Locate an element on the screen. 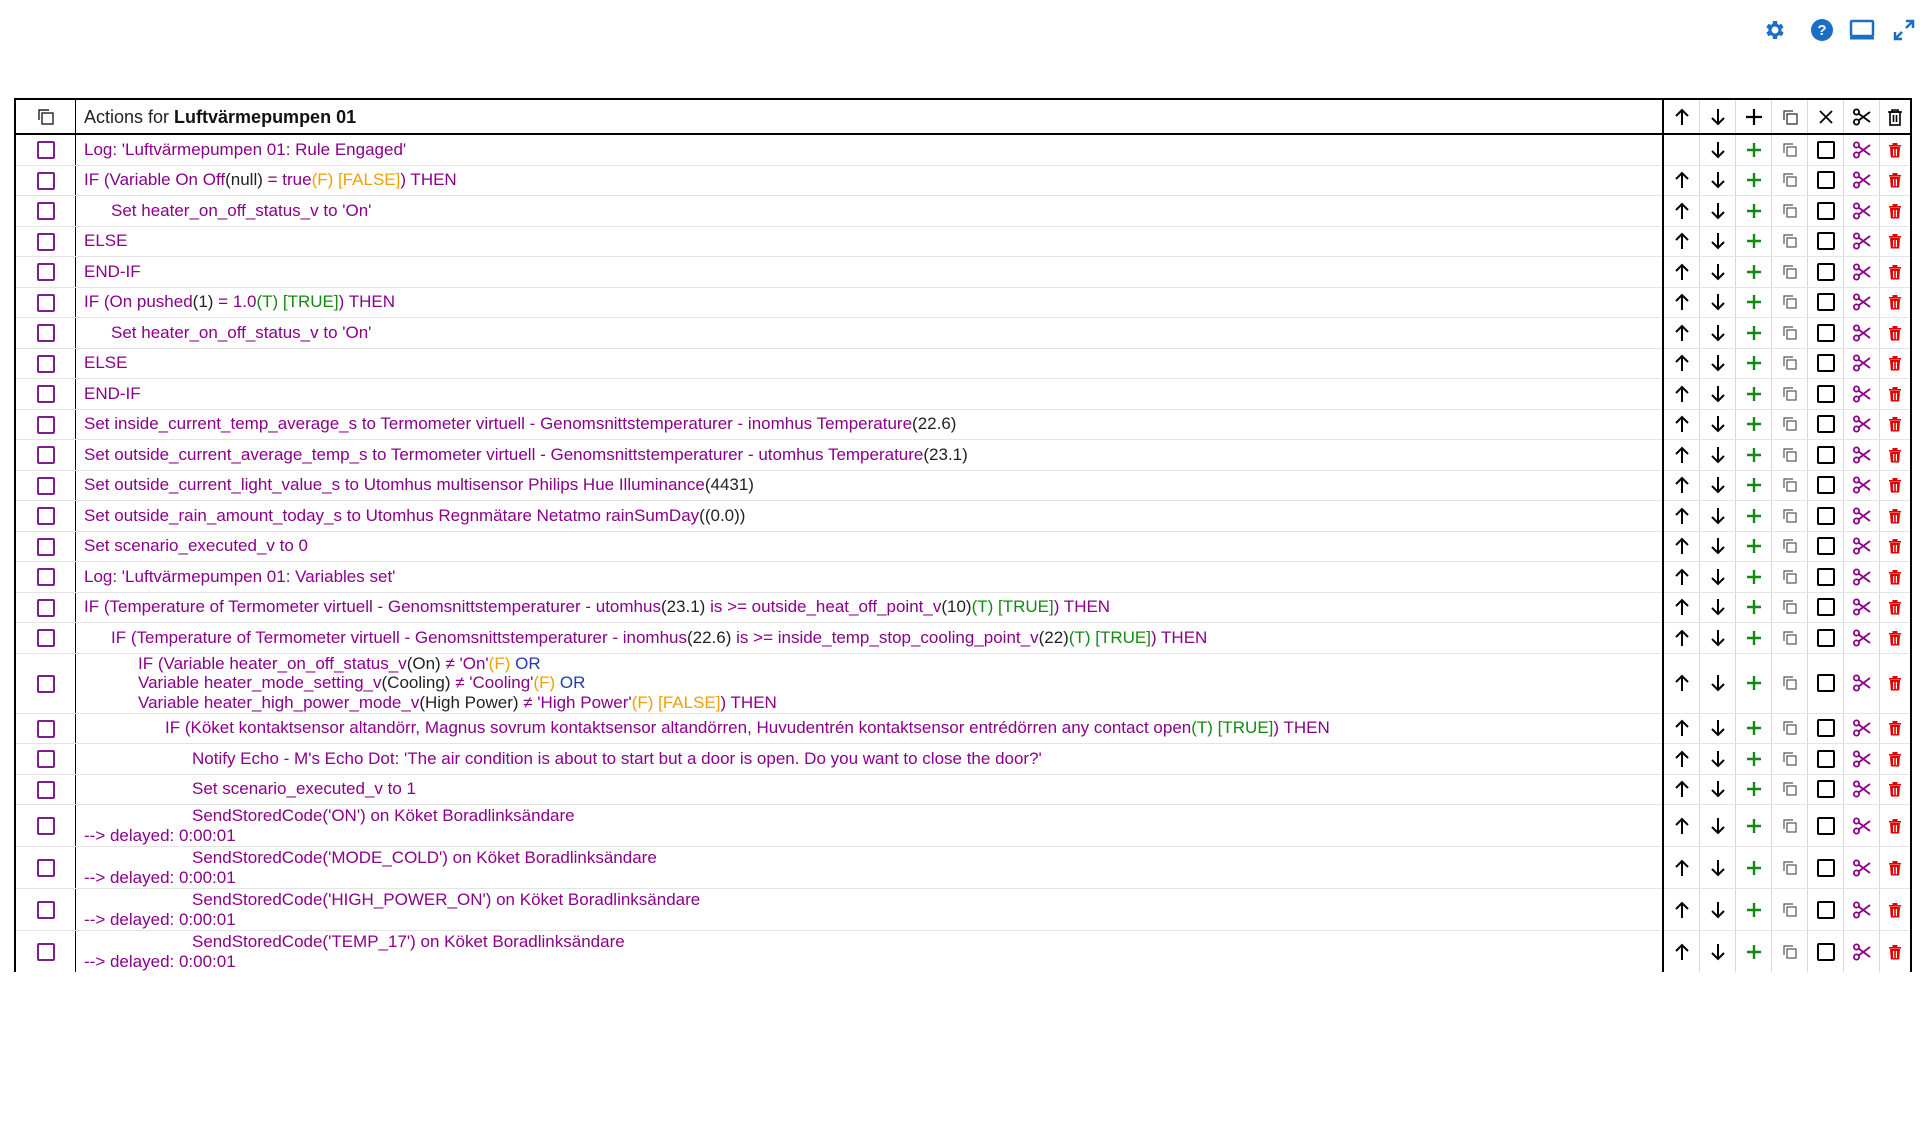  settings-gear-icon is located at coordinates (1774, 30).